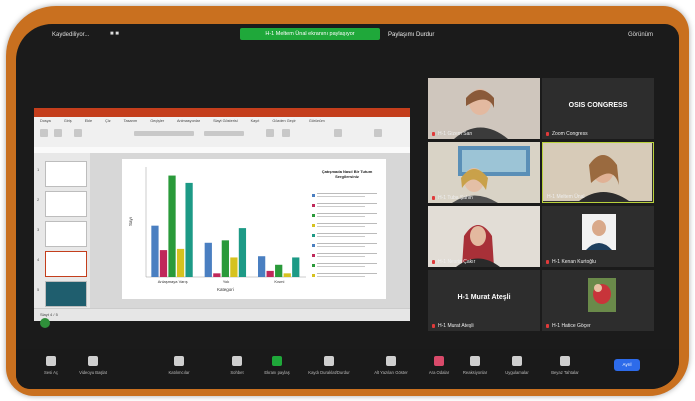  What do you see at coordinates (411, 35) in the screenshot?
I see `stop-share-button: Paylaşımı Durdur` at bounding box center [411, 35].